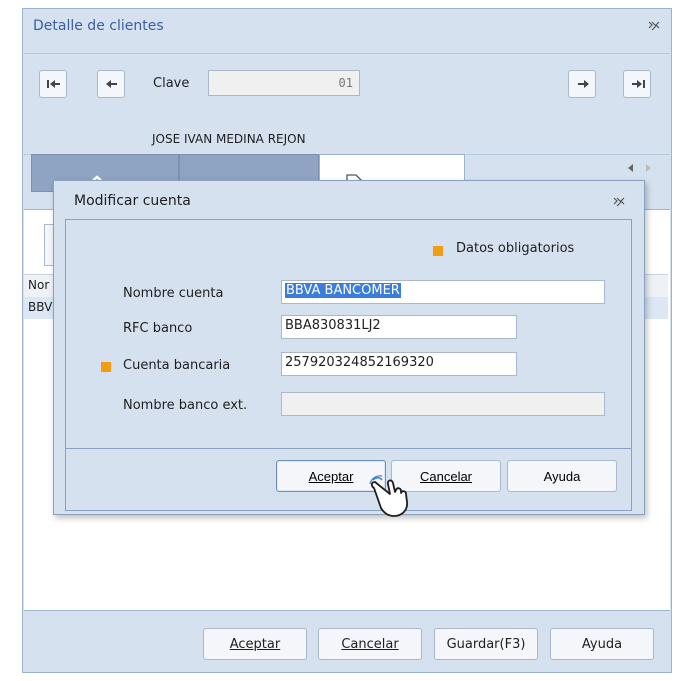 This screenshot has height=681, width=676. Describe the element at coordinates (171, 83) in the screenshot. I see `clave-label: Clave` at that location.